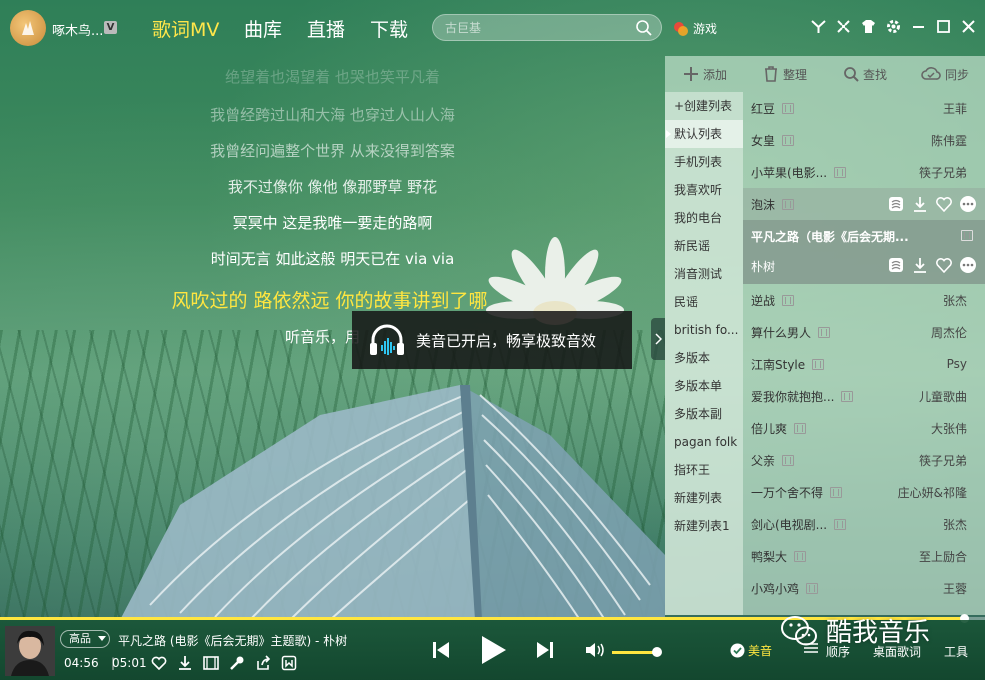 Image resolution: width=985 pixels, height=680 pixels. Describe the element at coordinates (110, 27) in the screenshot. I see `vip-badge: V` at that location.